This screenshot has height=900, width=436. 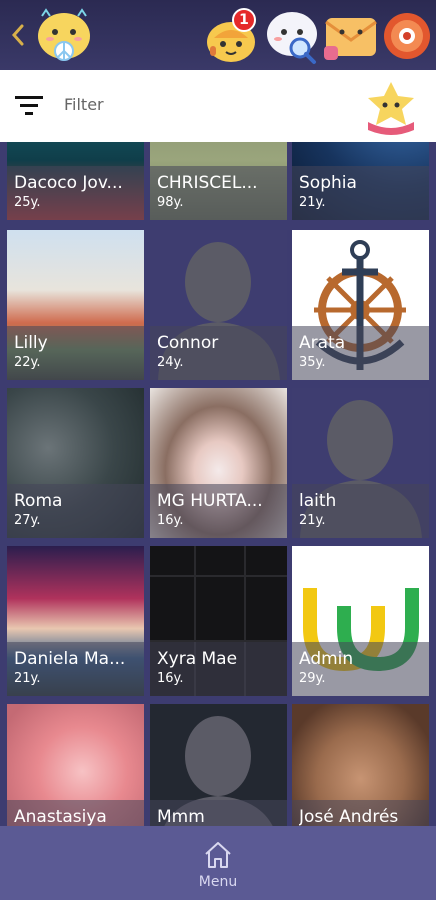 What do you see at coordinates (218, 35) in the screenshot?
I see `top-bar: 1` at bounding box center [218, 35].